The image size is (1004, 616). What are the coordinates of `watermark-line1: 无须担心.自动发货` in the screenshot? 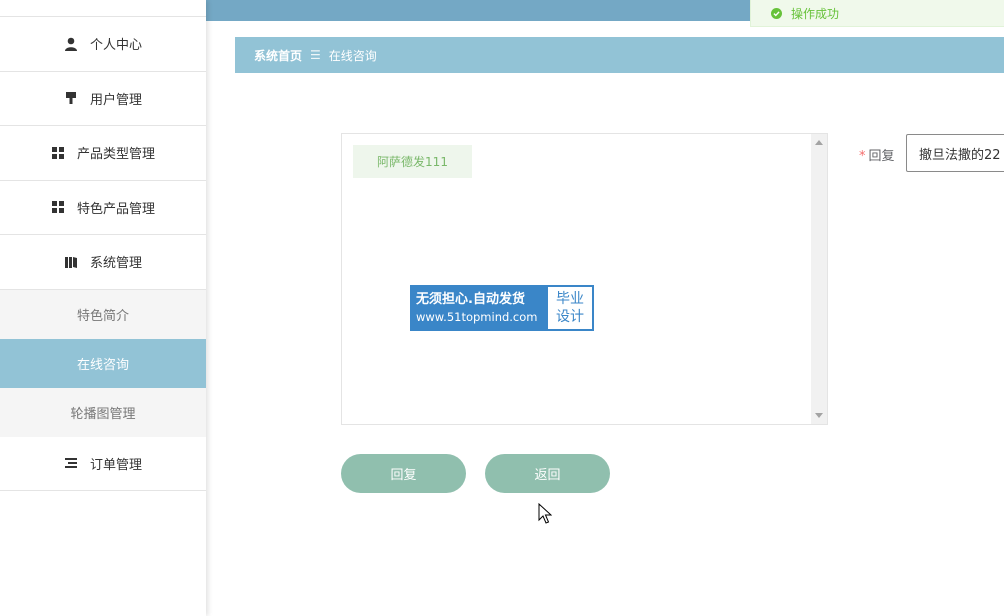 It's located at (470, 299).